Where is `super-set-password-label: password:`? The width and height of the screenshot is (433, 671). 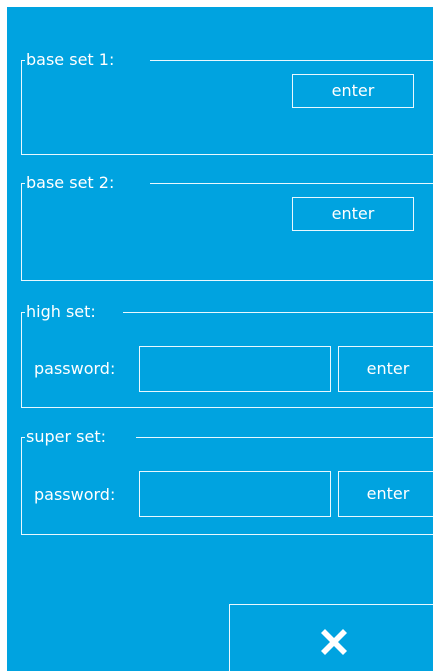
super-set-password-label: password: is located at coordinates (75, 494).